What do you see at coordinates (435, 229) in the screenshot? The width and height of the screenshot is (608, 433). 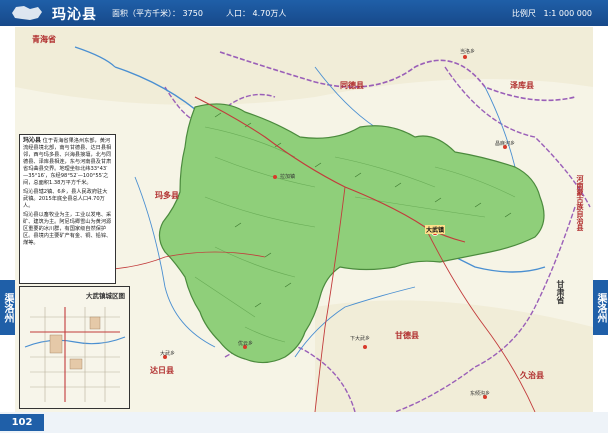 I see `capital-label: 大武镇` at bounding box center [435, 229].